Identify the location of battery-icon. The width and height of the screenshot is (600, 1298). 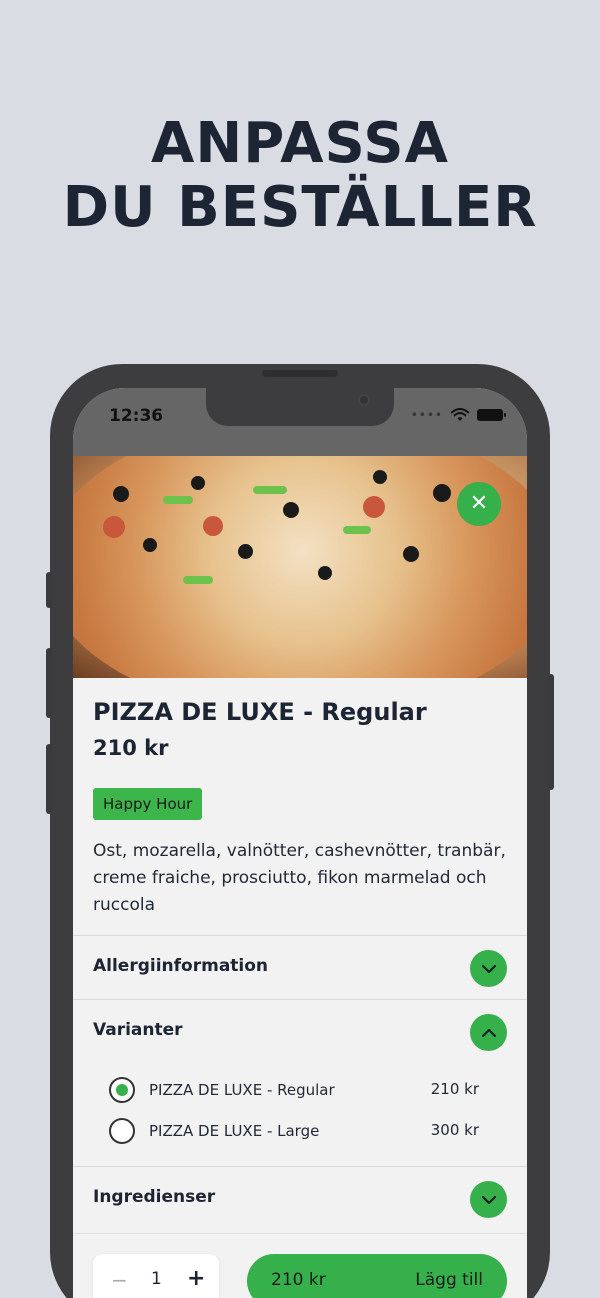
(491, 415).